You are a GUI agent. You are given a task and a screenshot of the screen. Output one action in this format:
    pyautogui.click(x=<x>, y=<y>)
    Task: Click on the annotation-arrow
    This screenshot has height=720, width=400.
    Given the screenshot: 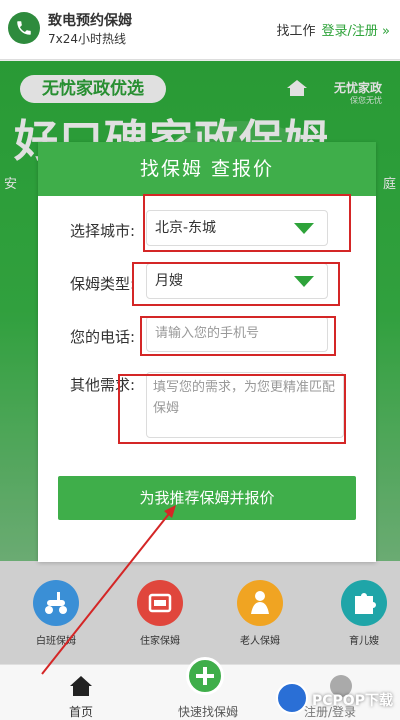 What is the action you would take?
    pyautogui.click(x=108, y=590)
    